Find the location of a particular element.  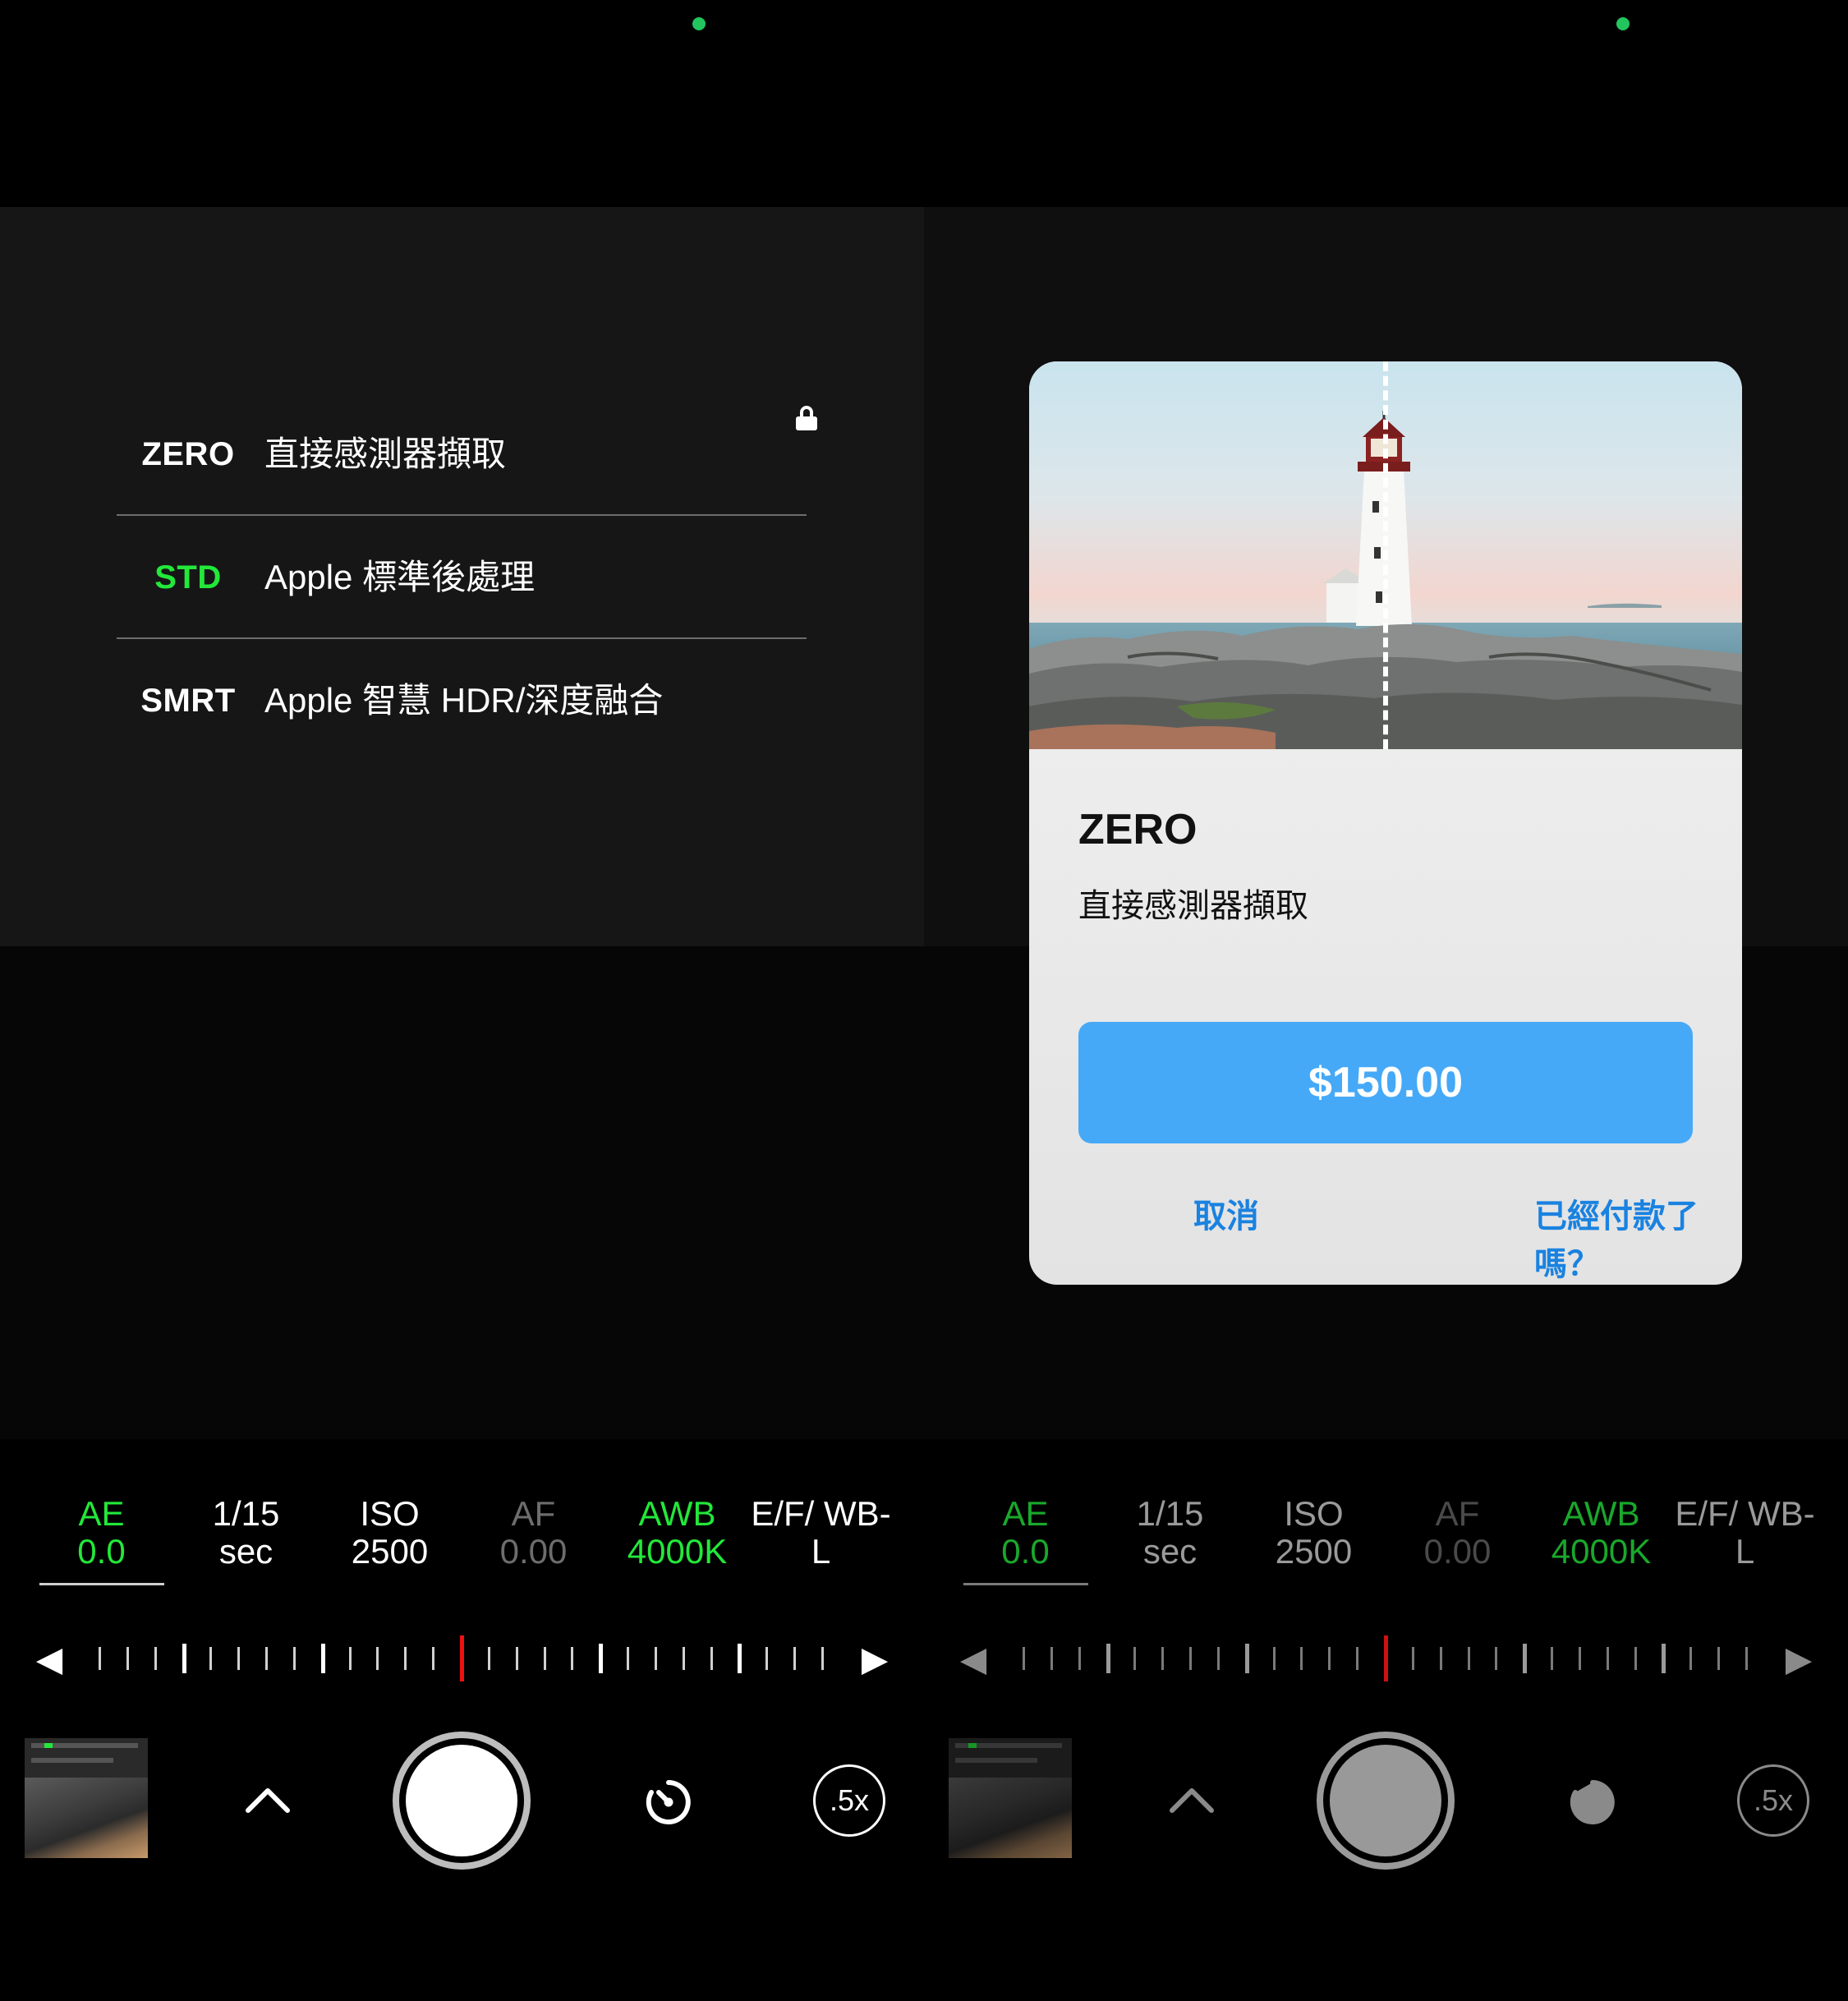

dialog-title: ZERO is located at coordinates (1138, 829).